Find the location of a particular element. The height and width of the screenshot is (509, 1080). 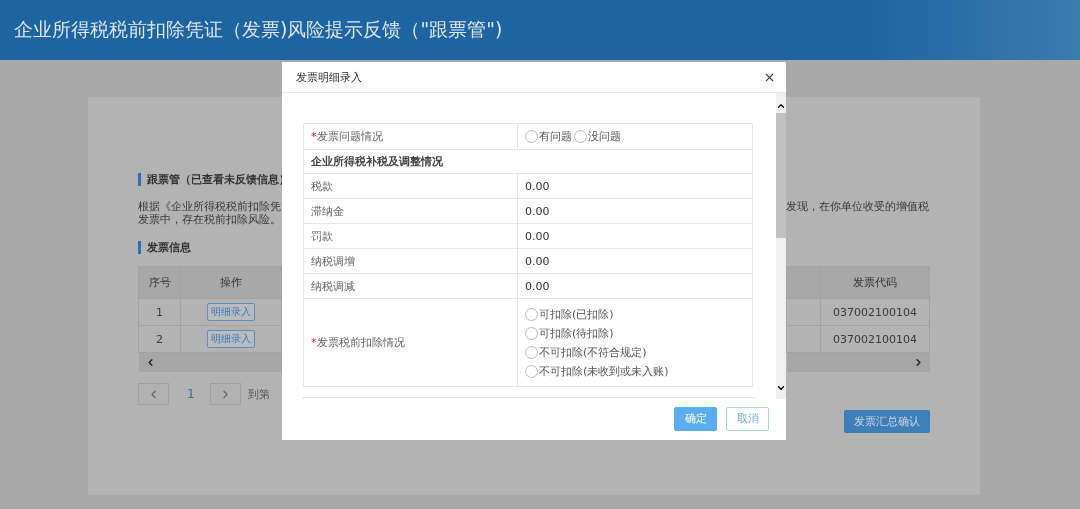

page-title: 企业所得税税前扣除凭证（发票)风险提示反馈（"跟票管") is located at coordinates (258, 29).